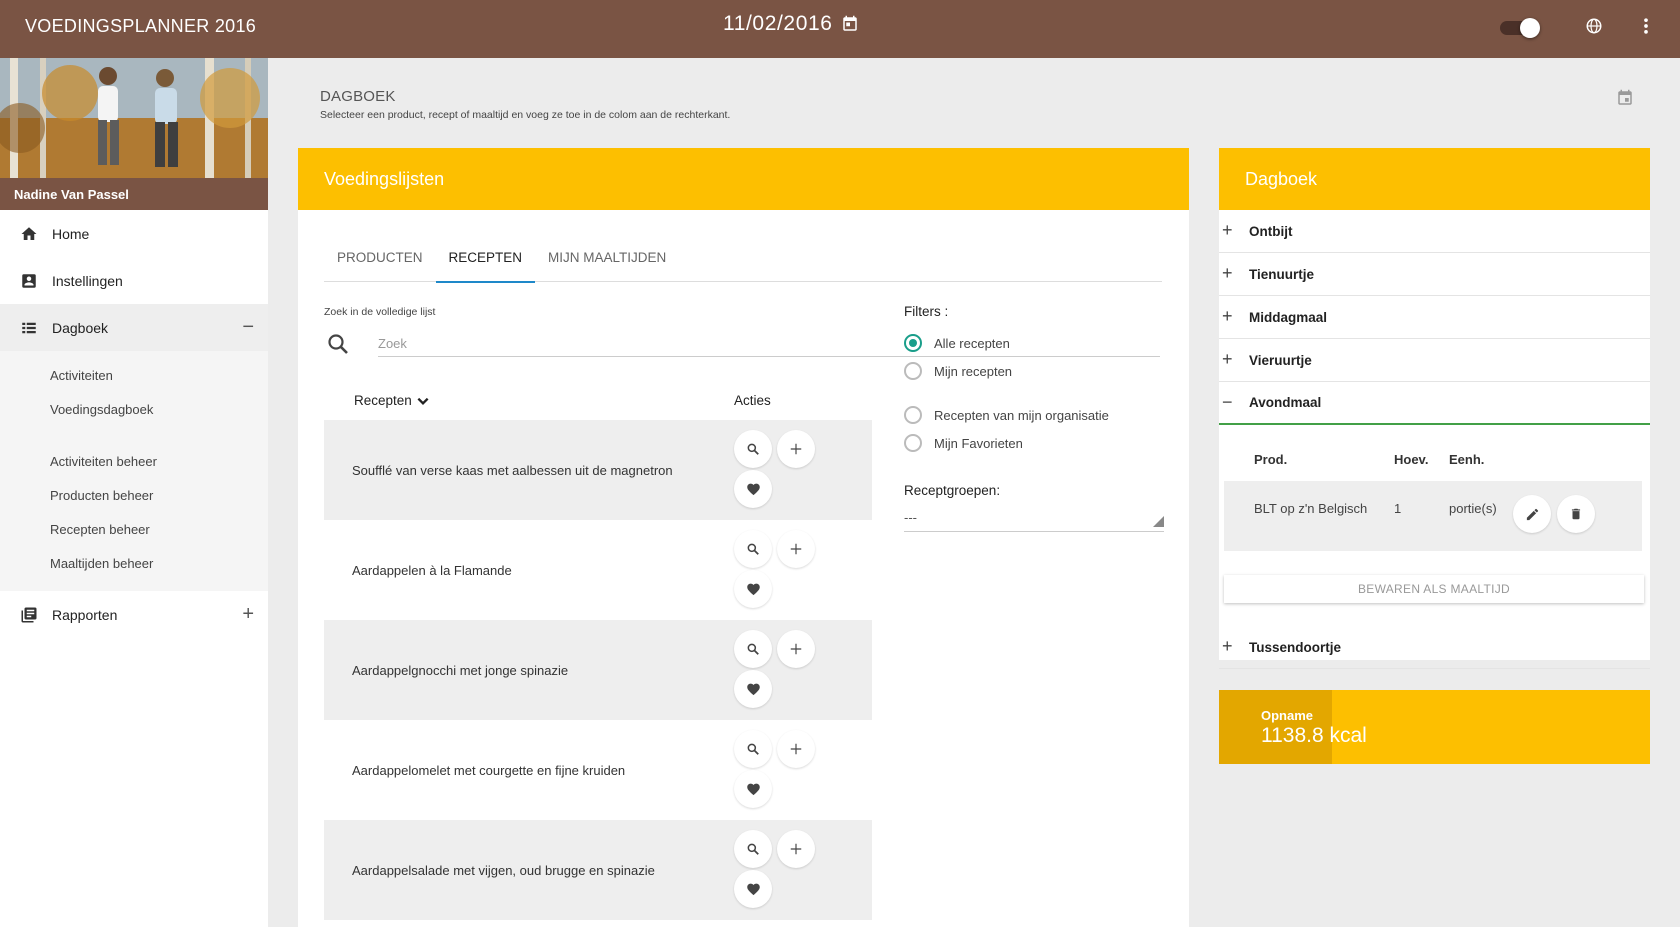 The width and height of the screenshot is (1680, 927). What do you see at coordinates (1434, 589) in the screenshot?
I see `save-as-meal-button: BEWAREN ALS MAALTIJD` at bounding box center [1434, 589].